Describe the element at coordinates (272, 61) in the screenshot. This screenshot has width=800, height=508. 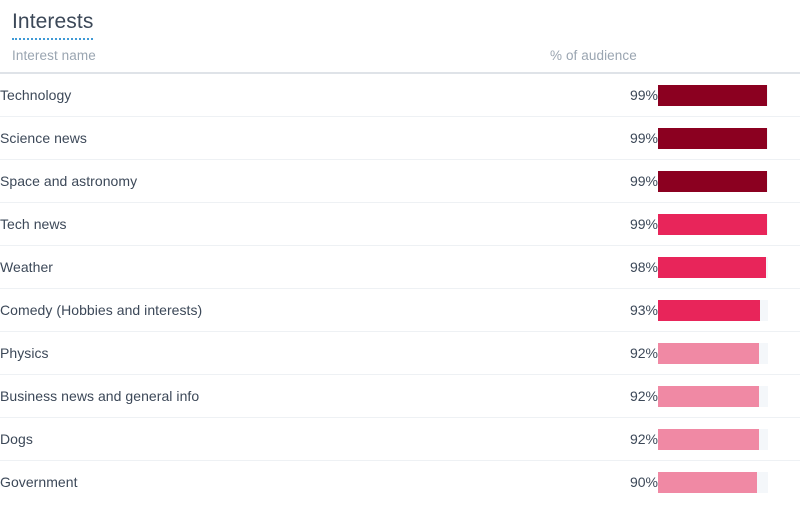
I see `column-header-interest-name: Interest name` at that location.